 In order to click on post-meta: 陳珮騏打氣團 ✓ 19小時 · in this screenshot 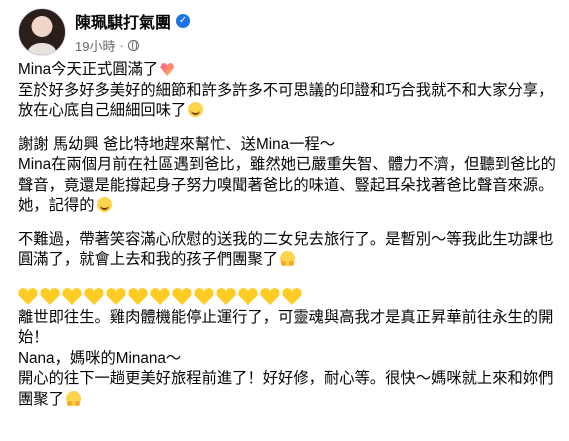, I will do `click(133, 32)`.